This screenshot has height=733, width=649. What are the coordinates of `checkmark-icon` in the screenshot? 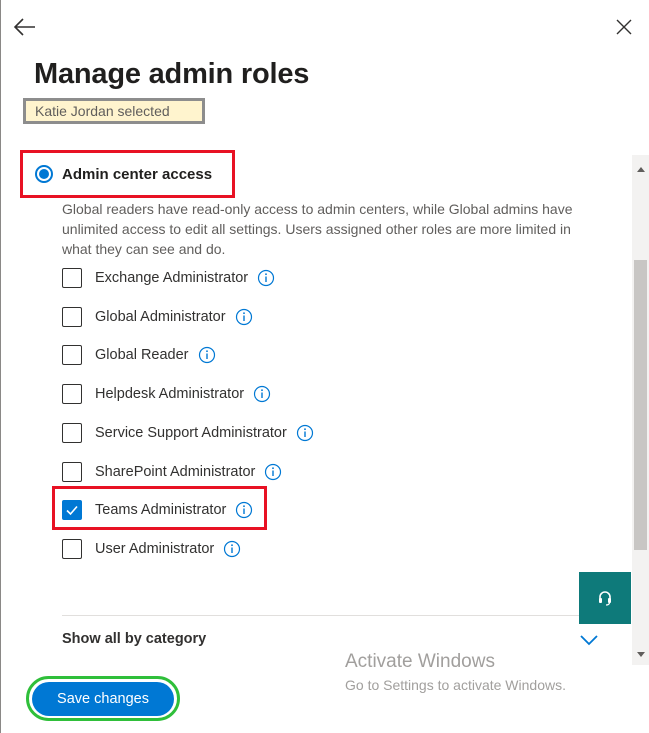 It's located at (72, 510).